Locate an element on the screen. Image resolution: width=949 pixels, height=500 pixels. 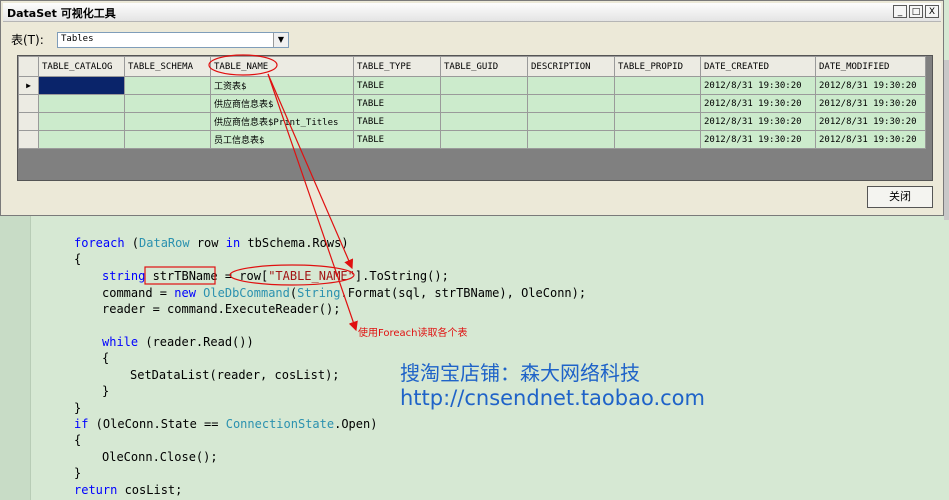
grid-cell: 员工信息表$ is located at coordinates (282, 139).